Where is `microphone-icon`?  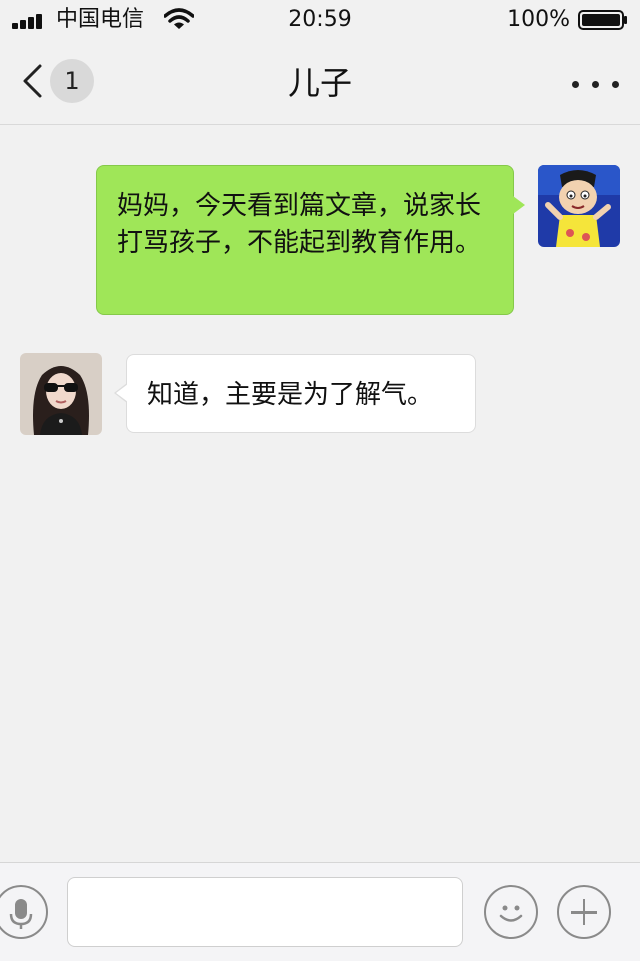
microphone-icon is located at coordinates (21, 914).